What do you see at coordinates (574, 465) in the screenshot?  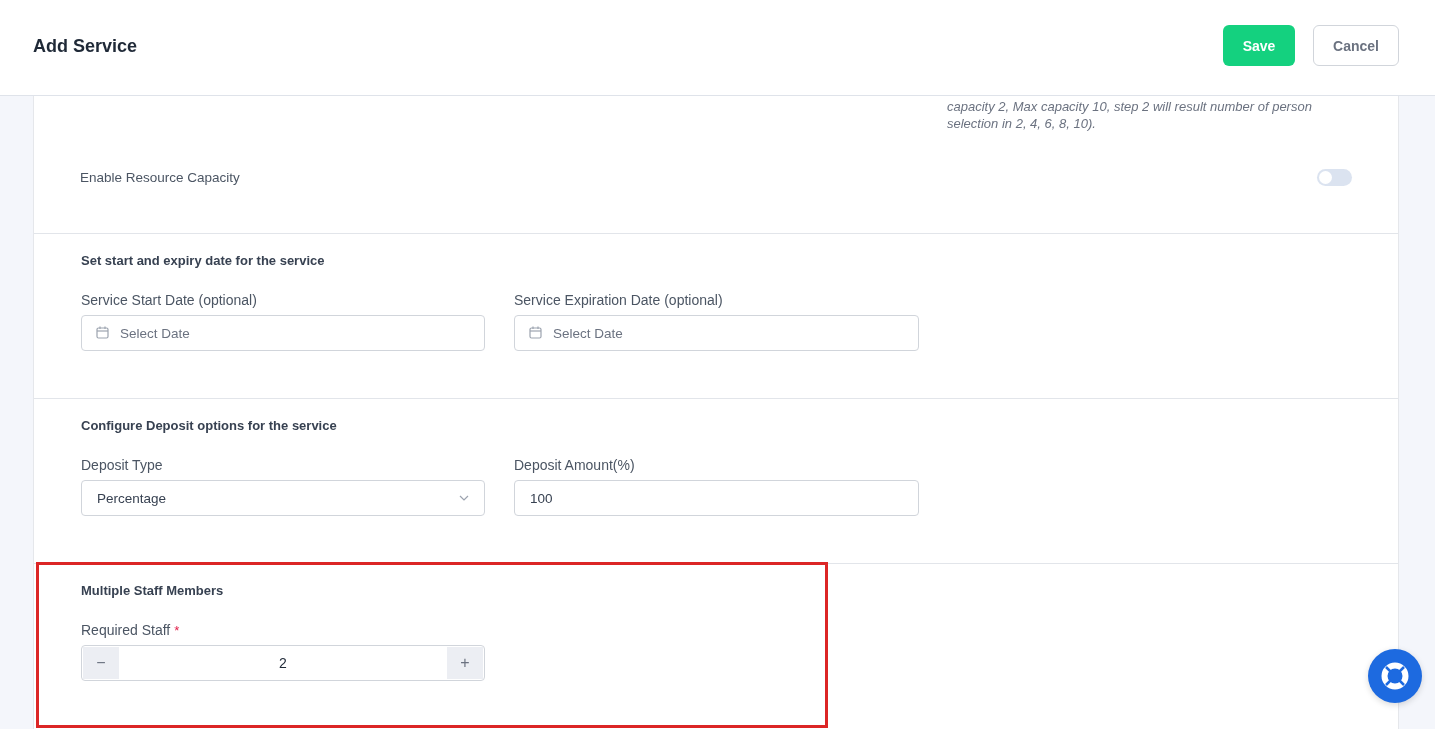 I see `field-label: Deposit Amount(%)` at bounding box center [574, 465].